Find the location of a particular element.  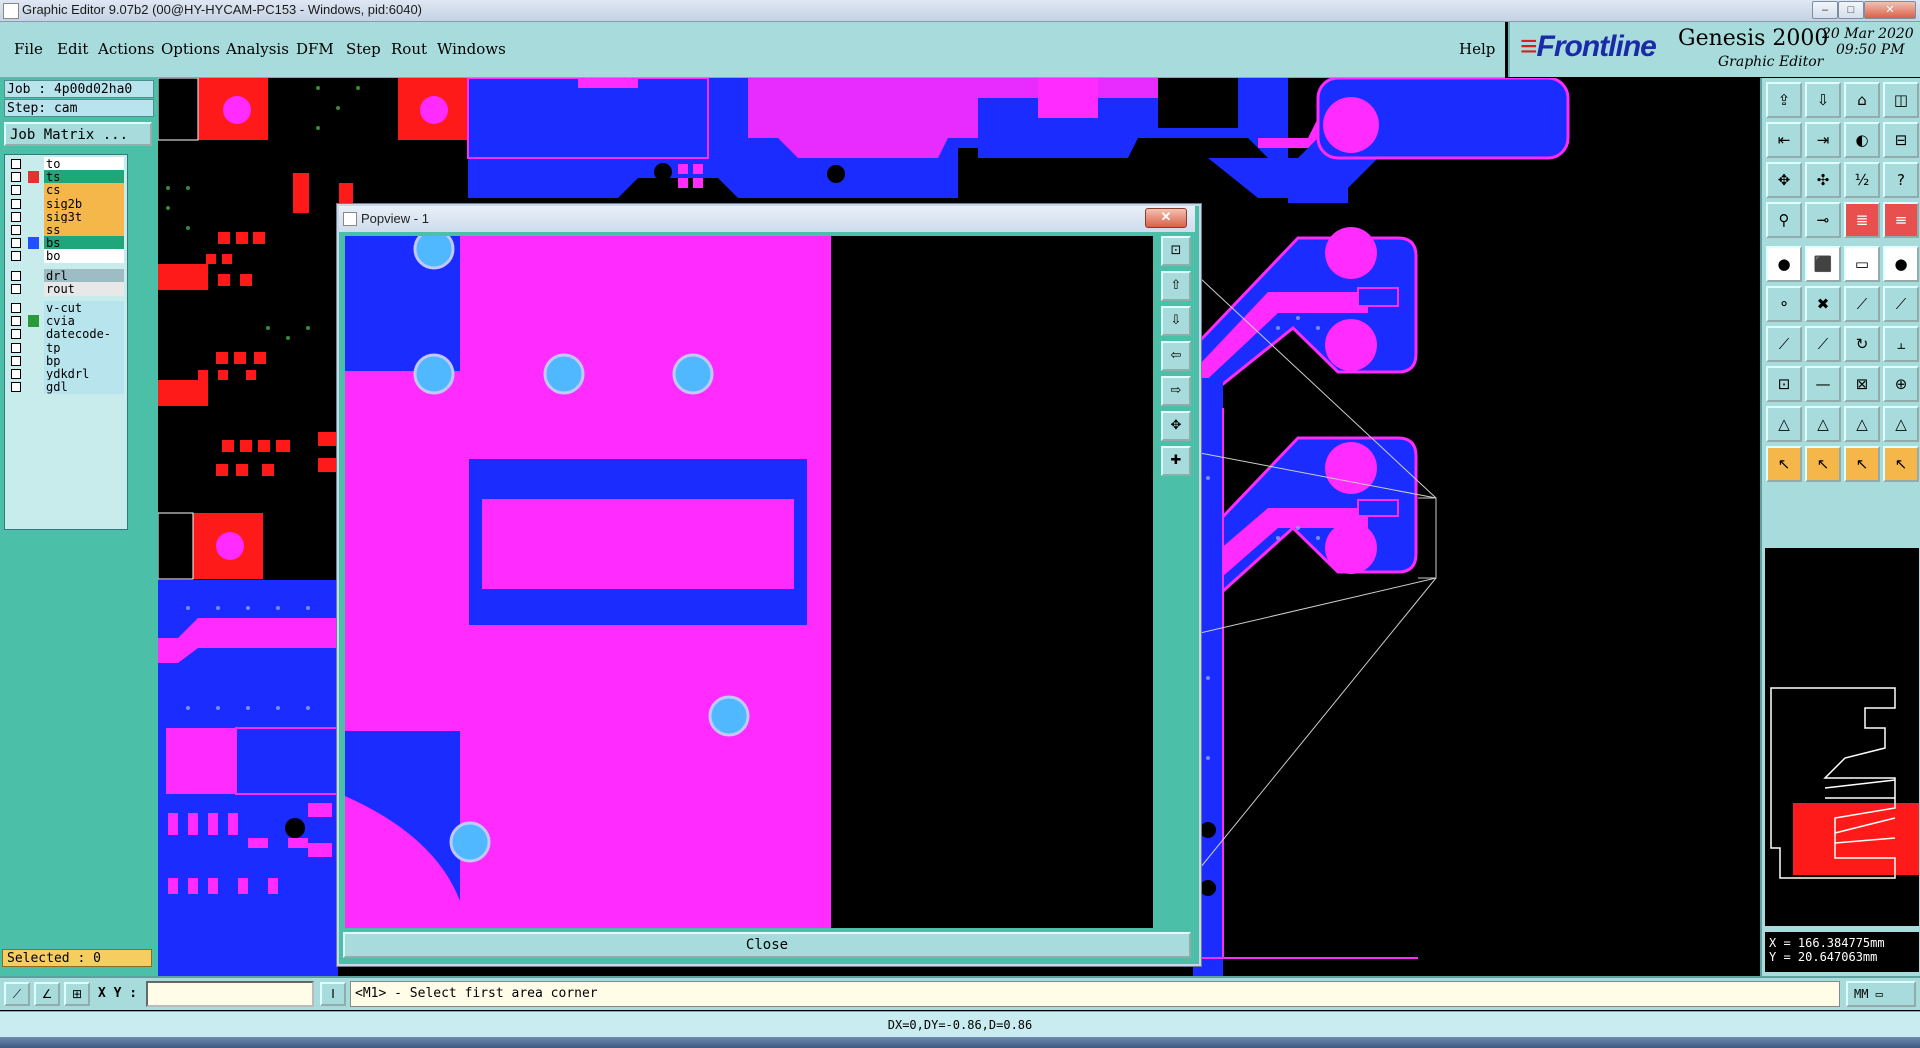

layer-row: sig3t is located at coordinates (66, 216).